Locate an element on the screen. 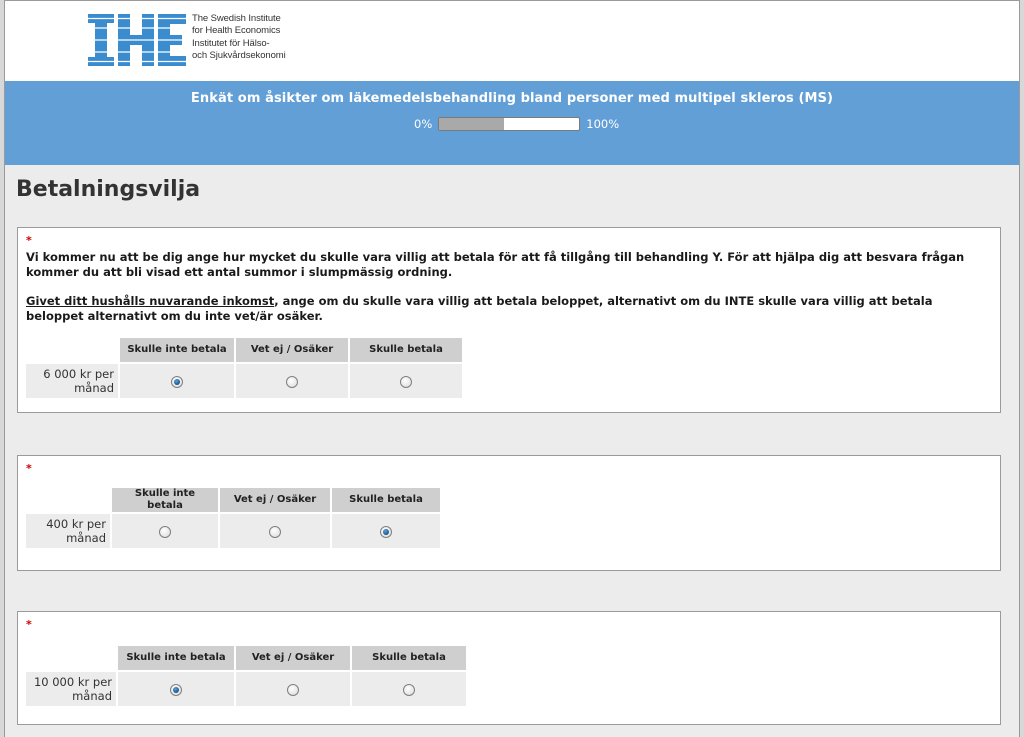  logo-line-4: och Sjukvårdsekonomi is located at coordinates (239, 55).